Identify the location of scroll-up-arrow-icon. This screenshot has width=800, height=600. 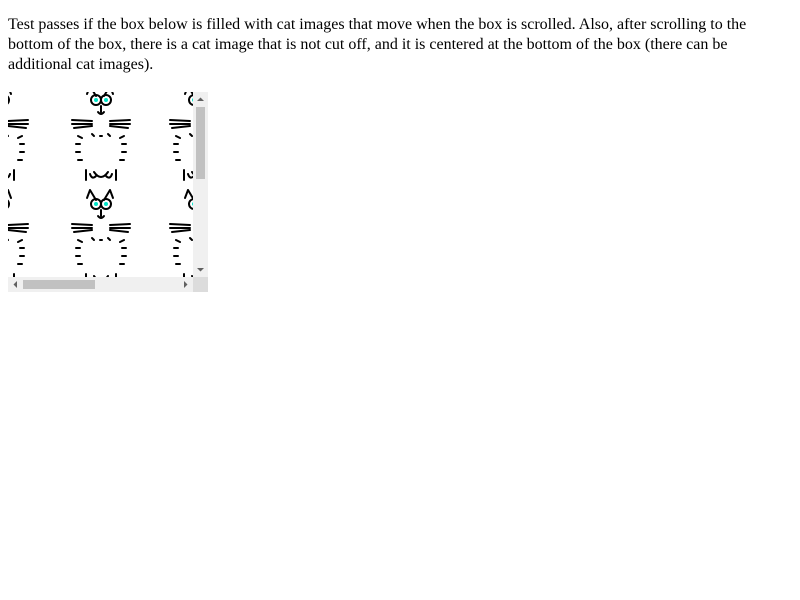
(200, 99).